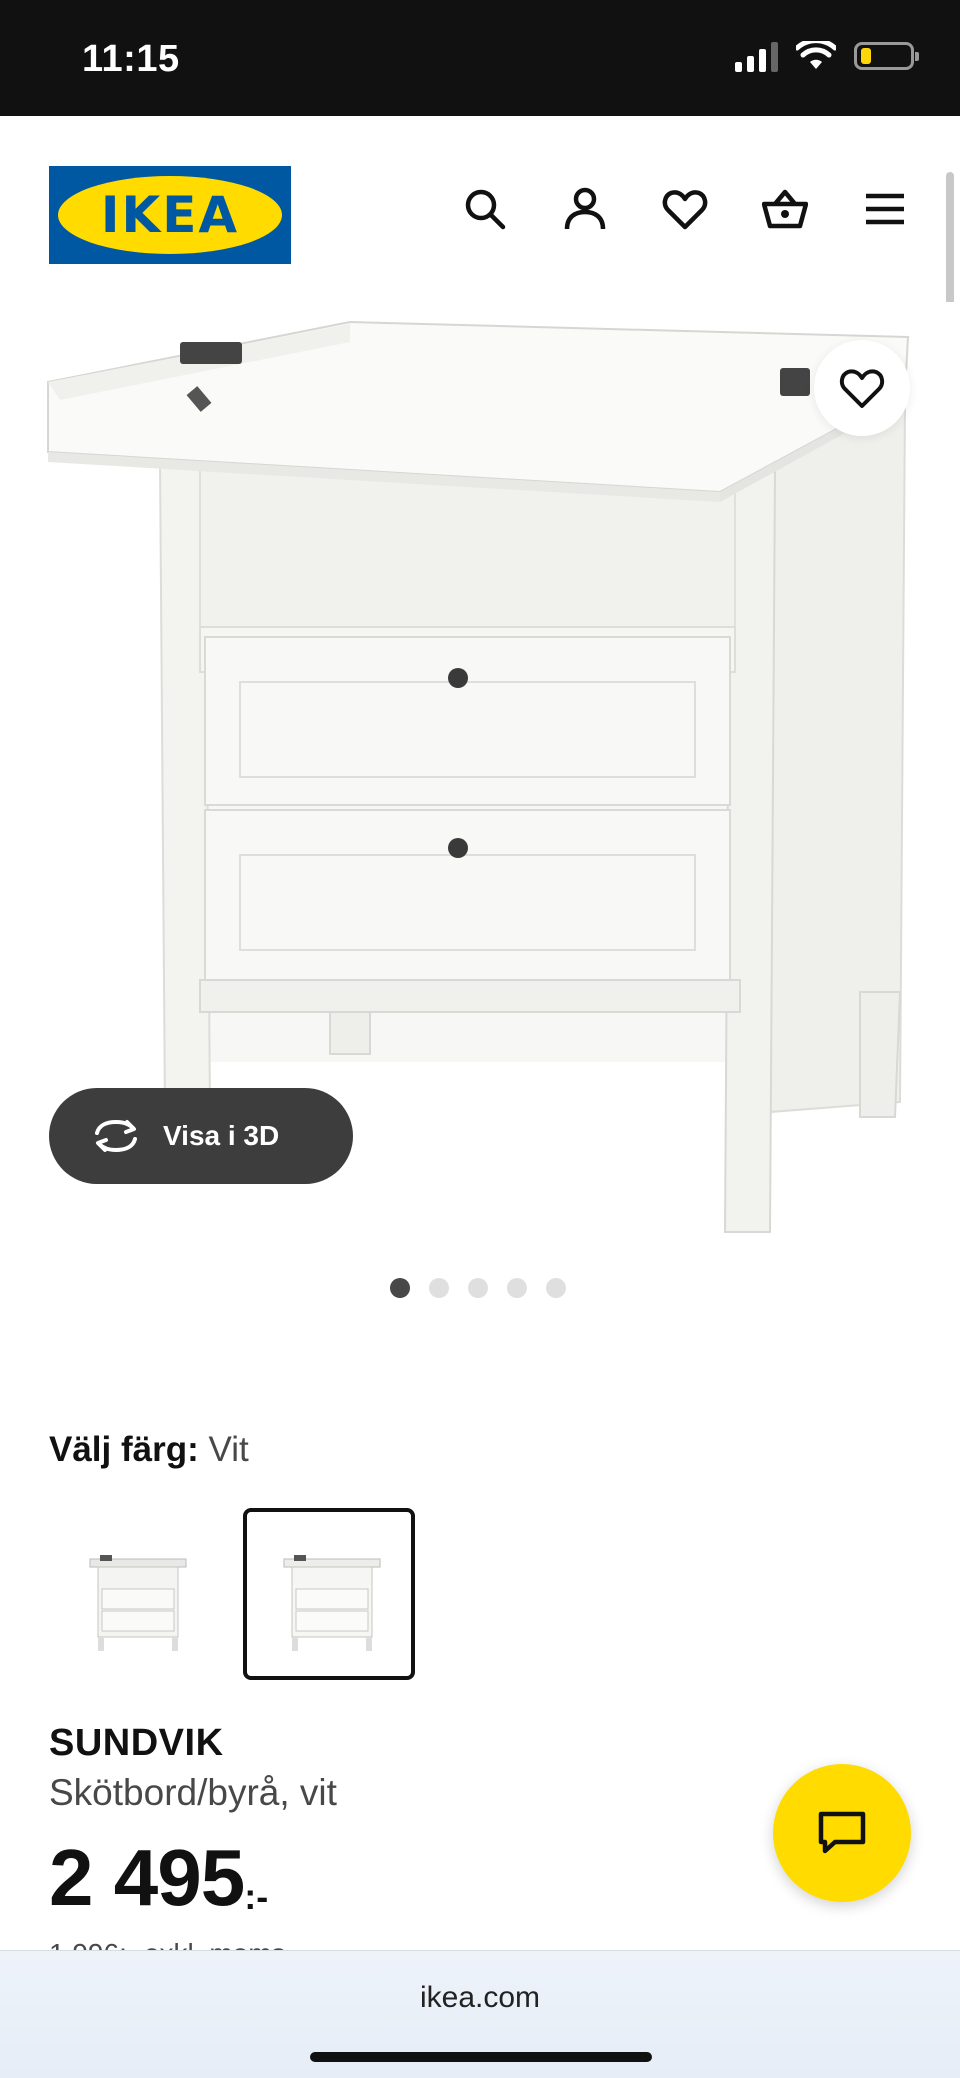  Describe the element at coordinates (756, 56) in the screenshot. I see `cellular-signal-icon` at that location.